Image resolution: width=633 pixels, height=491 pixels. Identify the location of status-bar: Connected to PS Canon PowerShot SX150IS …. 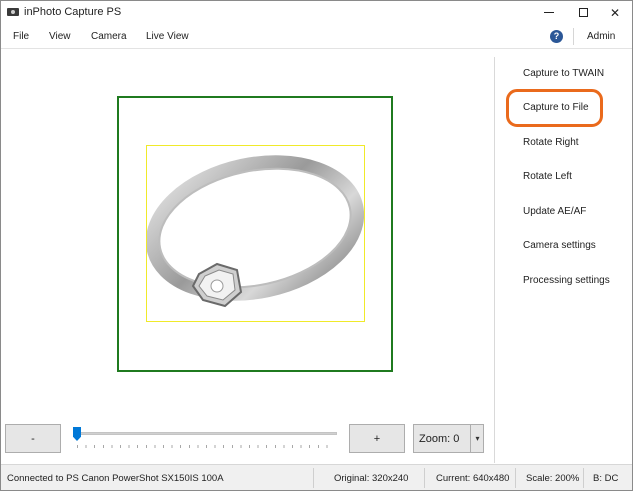
(316, 477).